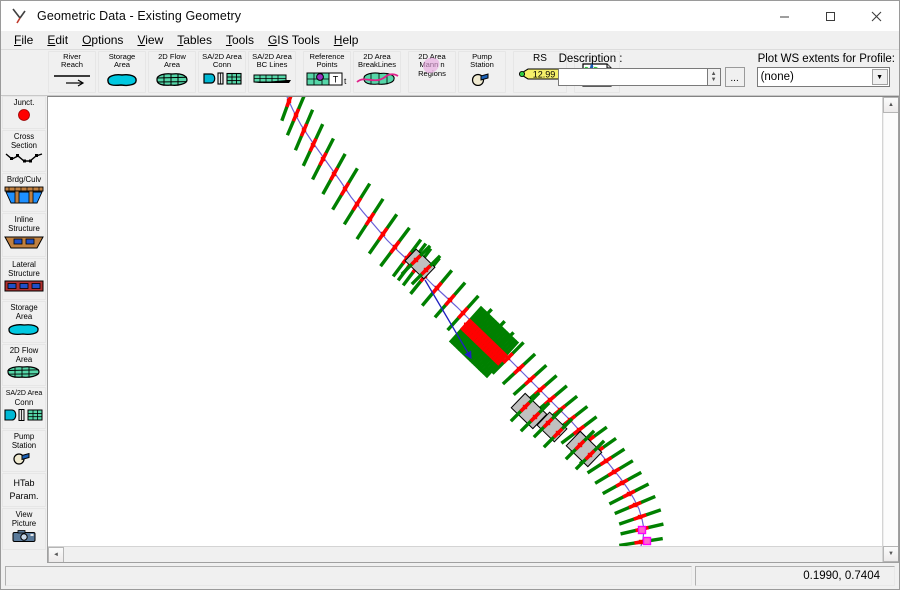 The image size is (900, 590). I want to click on menu-options: Options, so click(102, 40).